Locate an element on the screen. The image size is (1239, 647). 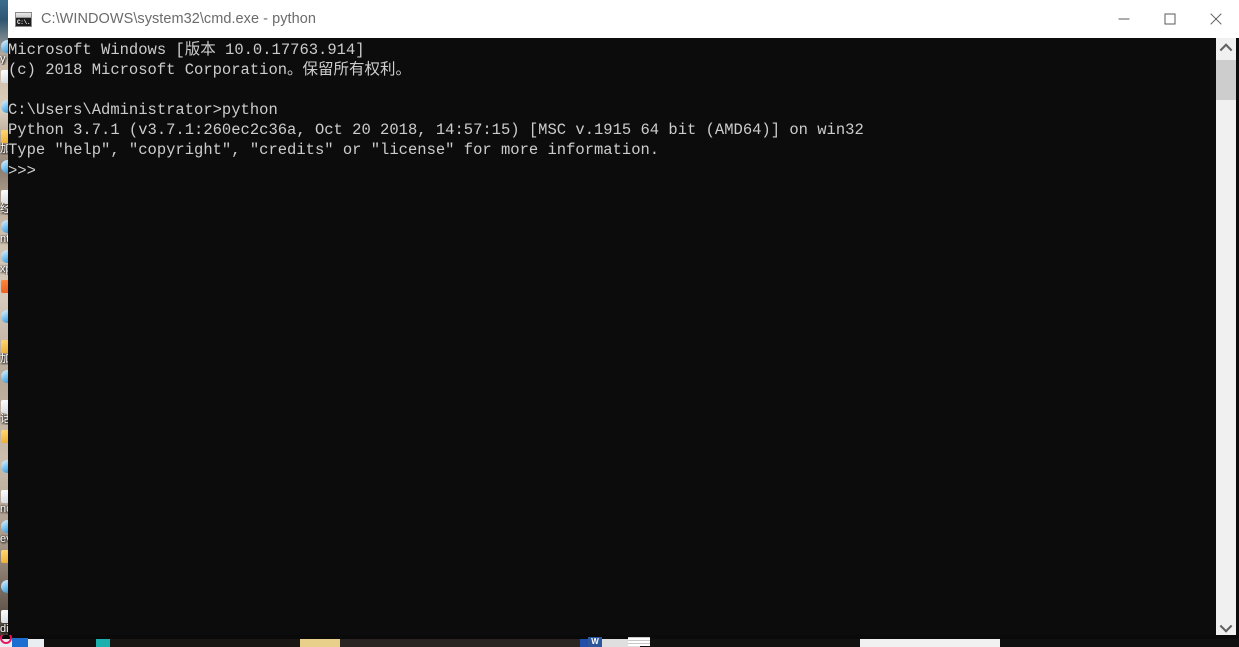
console-line: C:\Users\Administrator>python is located at coordinates (143, 110).